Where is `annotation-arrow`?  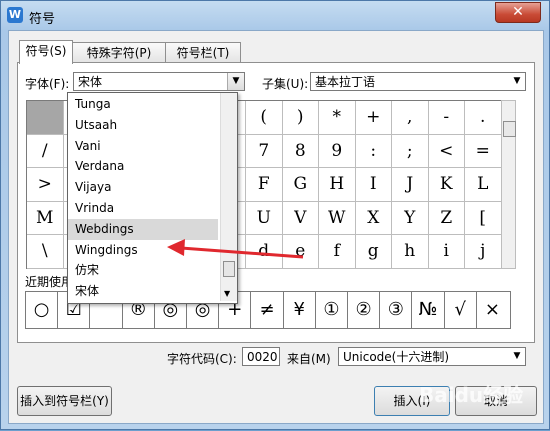
annotation-arrow is located at coordinates (235, 249).